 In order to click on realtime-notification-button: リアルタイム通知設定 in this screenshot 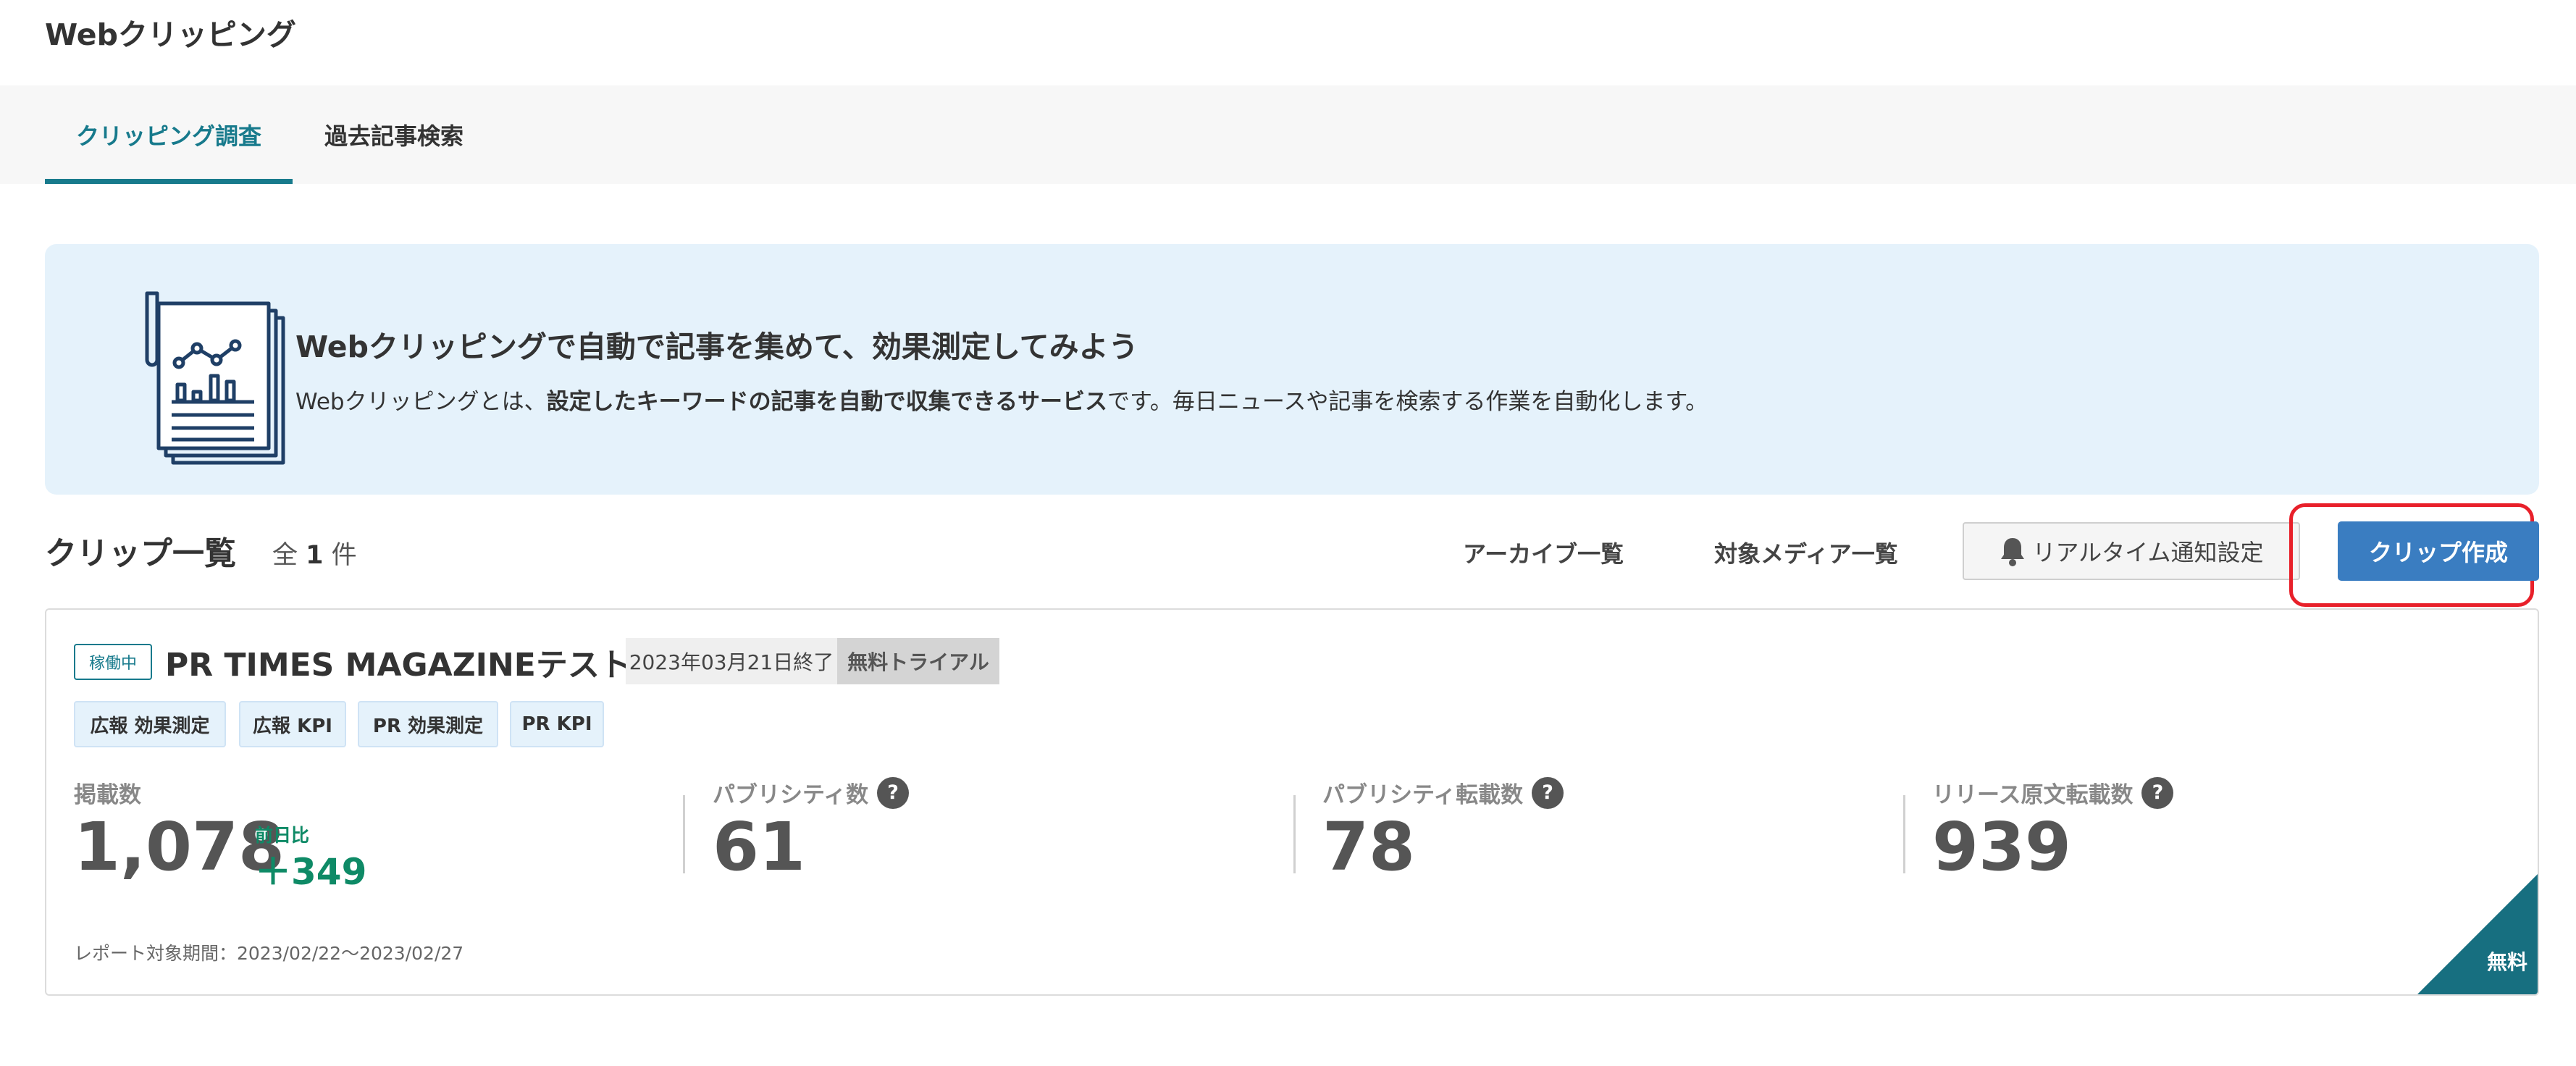, I will do `click(2131, 551)`.